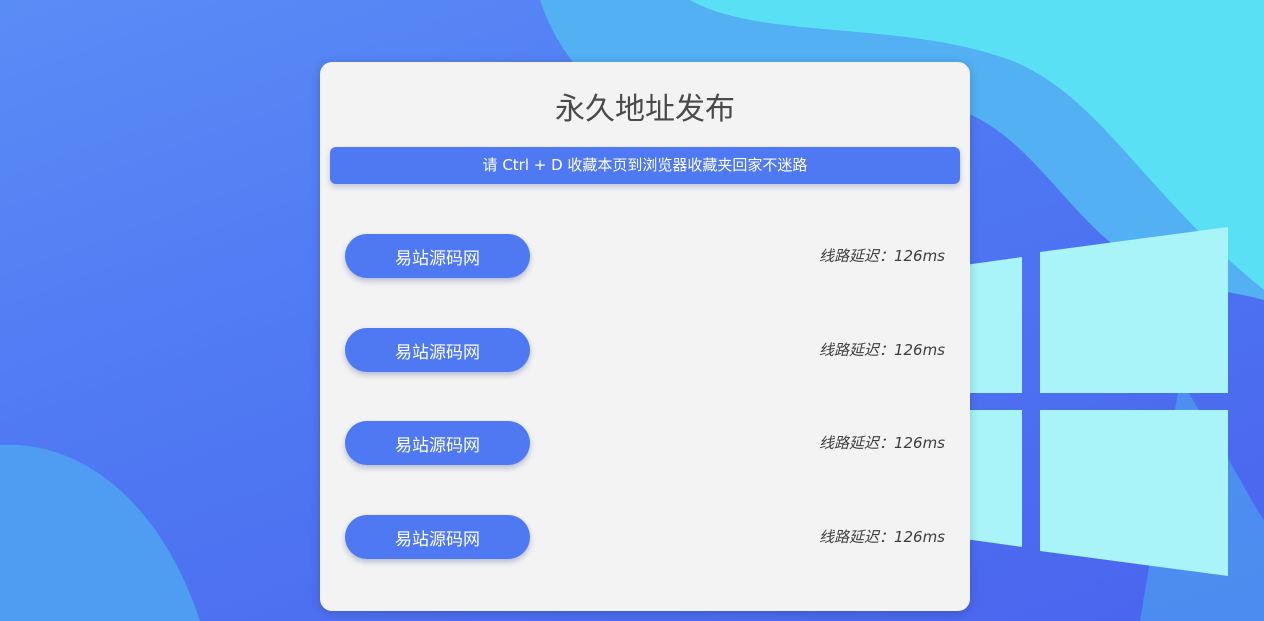 The width and height of the screenshot is (1264, 621). Describe the element at coordinates (881, 350) in the screenshot. I see `line-latency-2: 线路延迟：126ms` at that location.